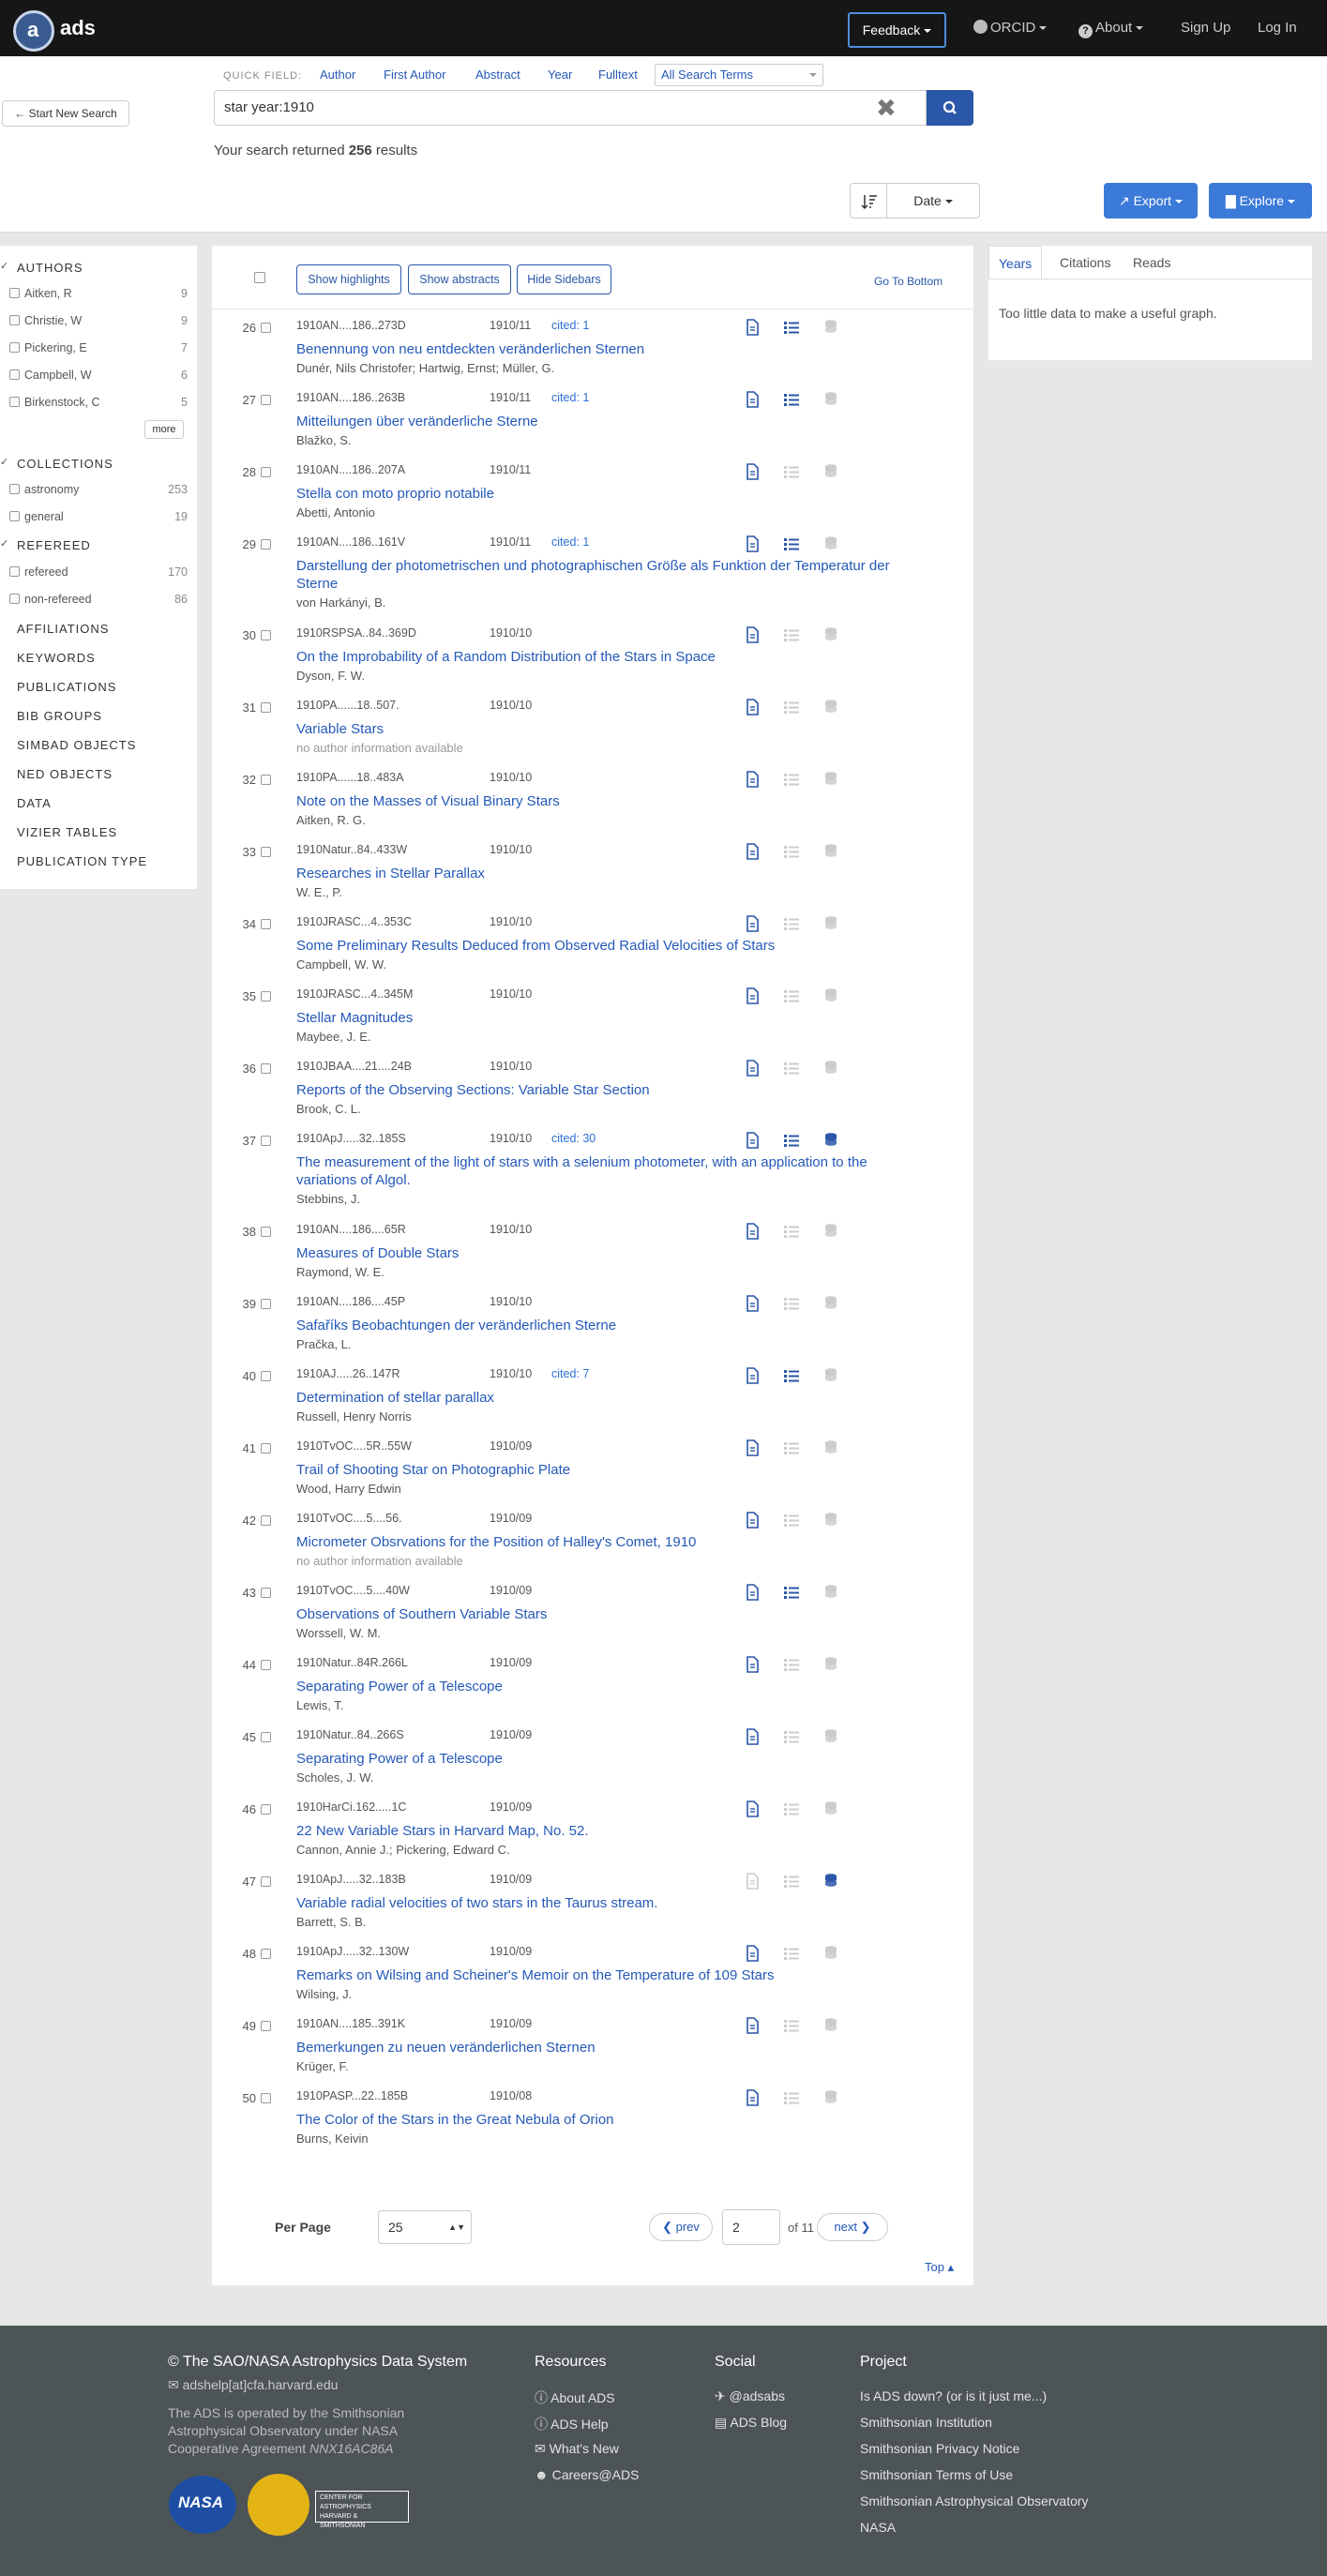 This screenshot has width=1327, height=2576. Describe the element at coordinates (1111, 29) in the screenshot. I see `about-menu: ? About` at that location.